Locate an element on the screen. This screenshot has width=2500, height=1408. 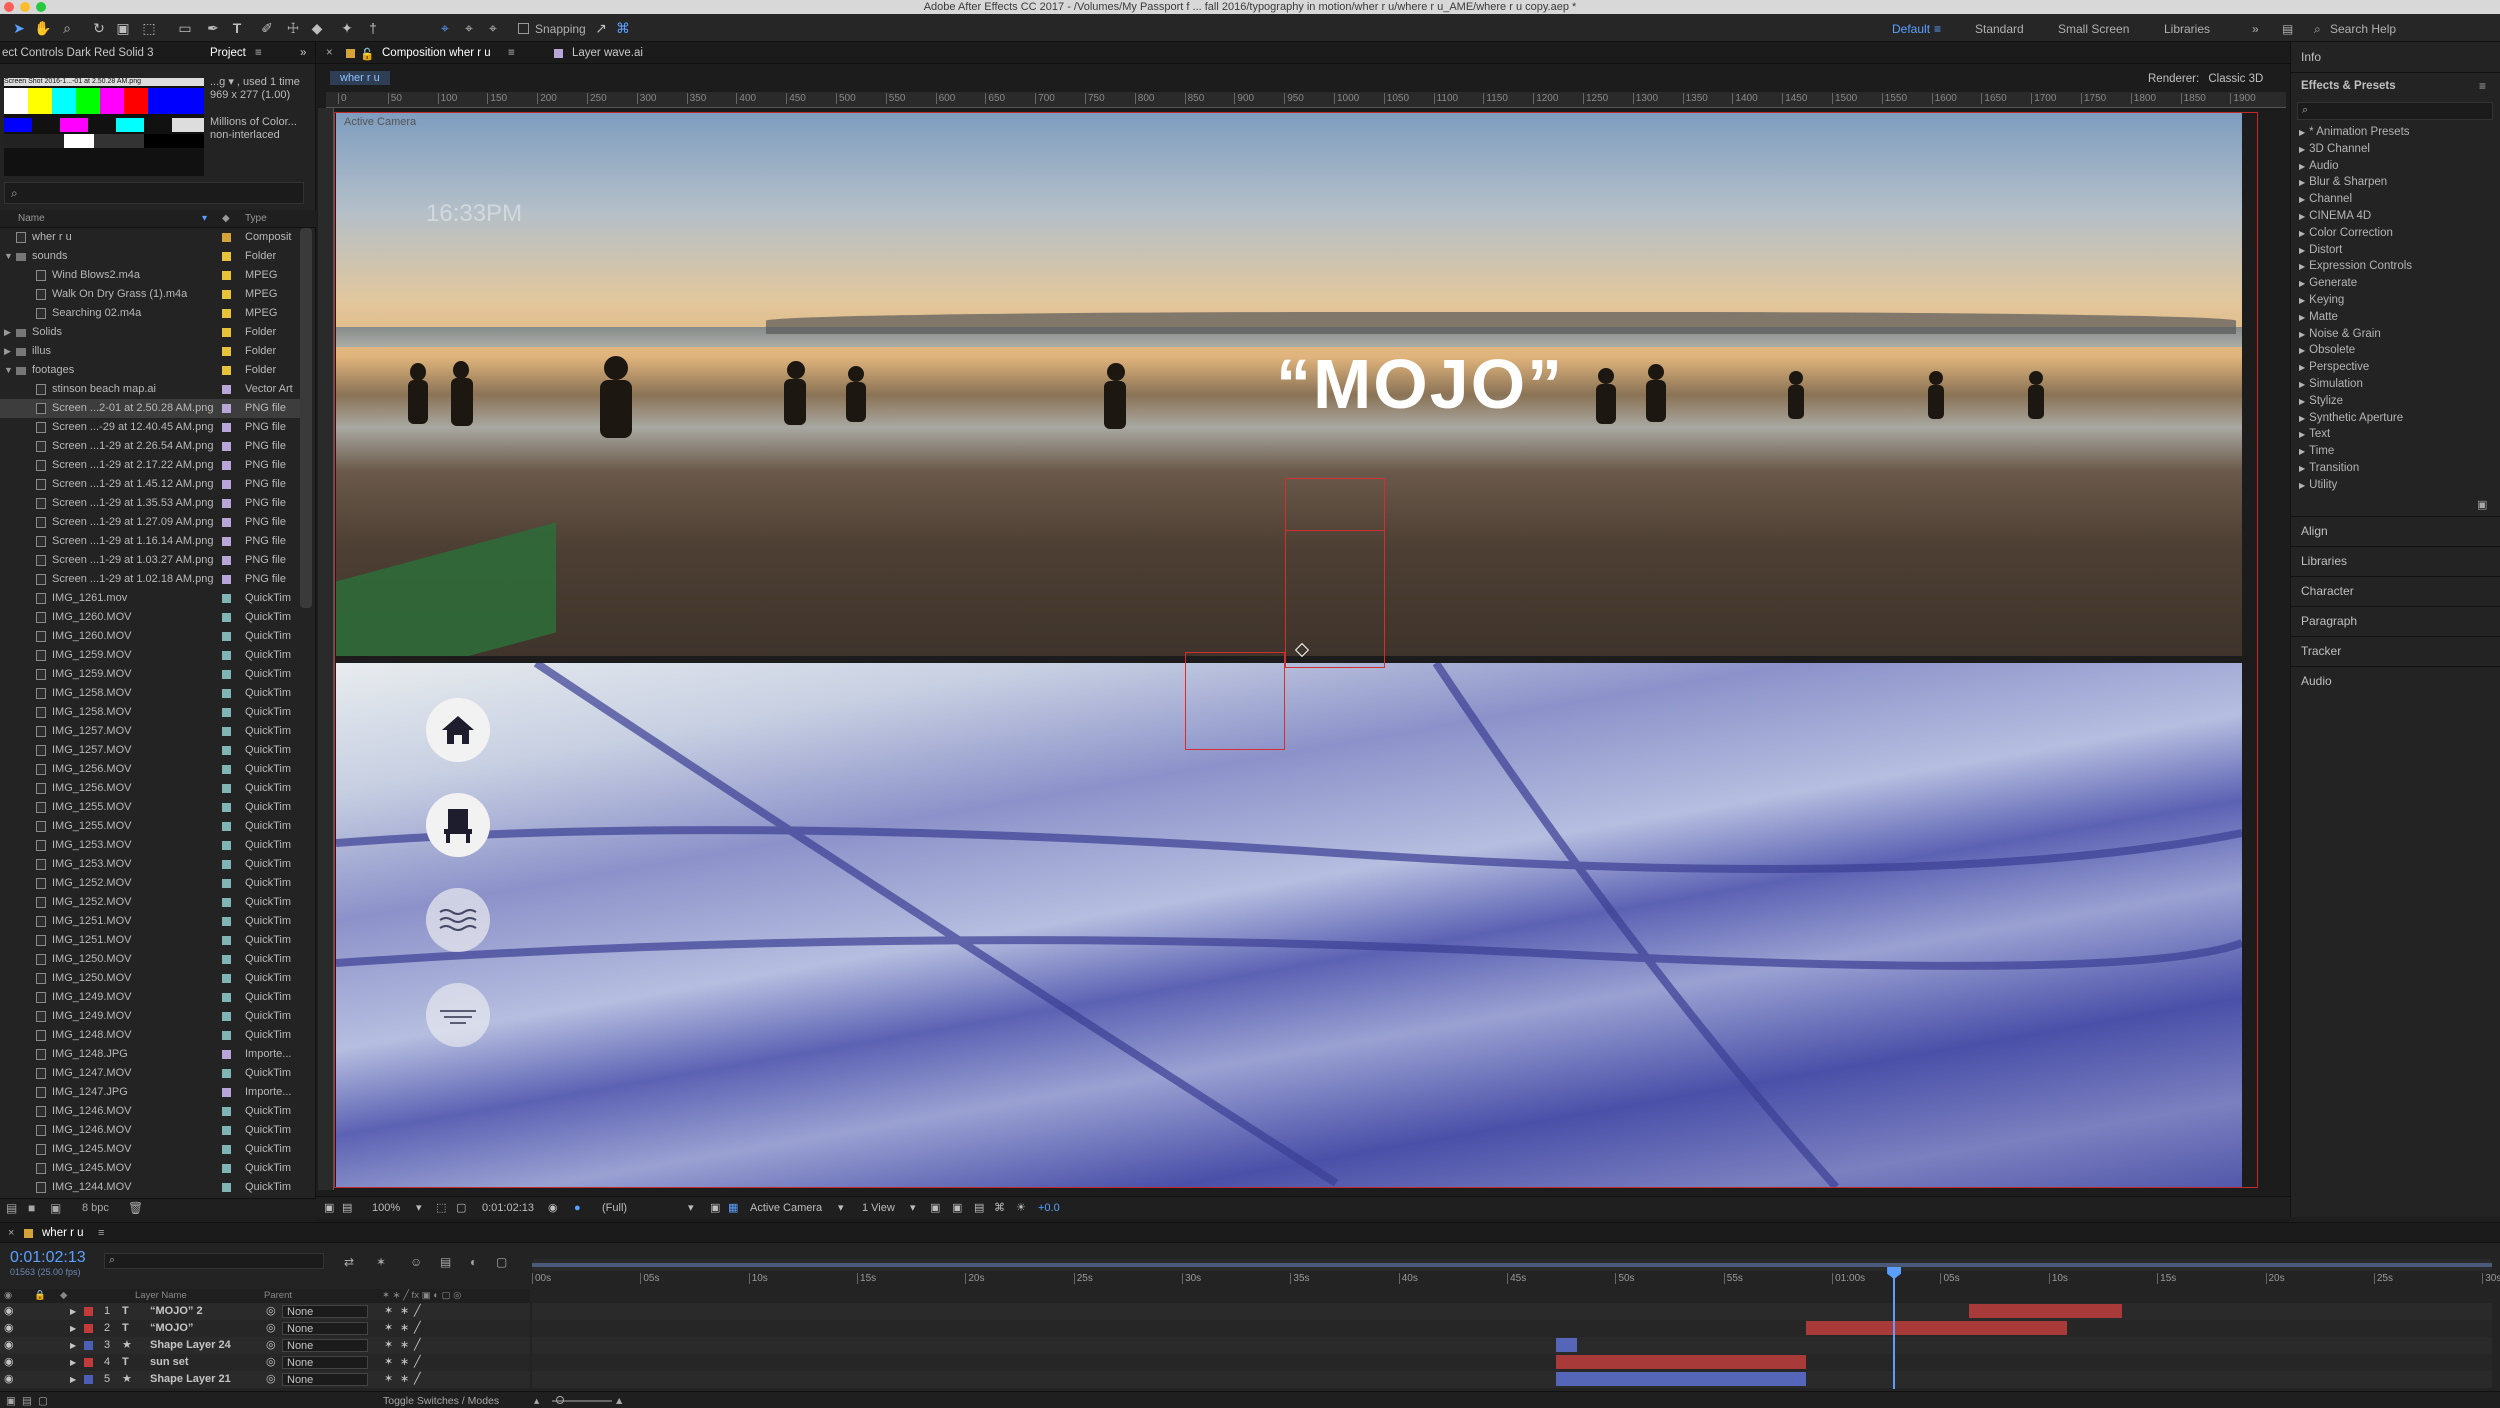
transparency-grid-icon: ▦ is located at coordinates (733, 1208).